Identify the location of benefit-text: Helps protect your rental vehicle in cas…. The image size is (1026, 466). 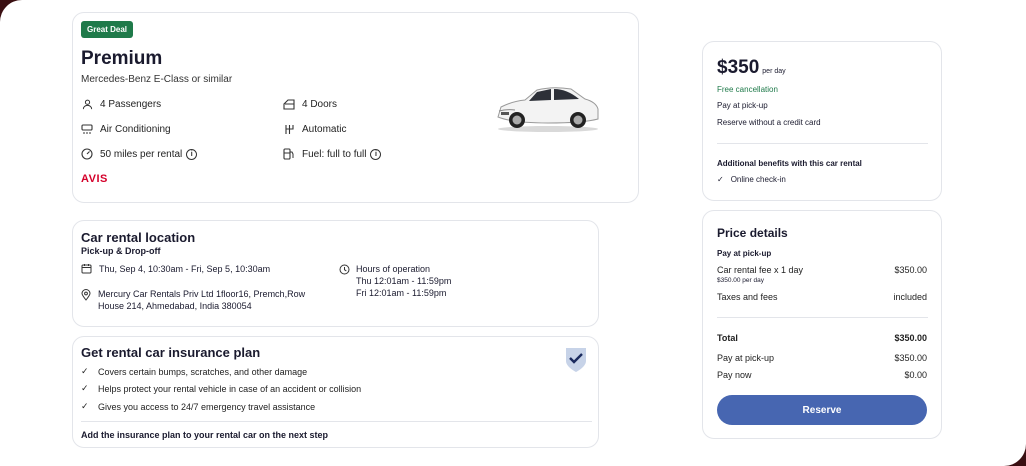
(230, 388).